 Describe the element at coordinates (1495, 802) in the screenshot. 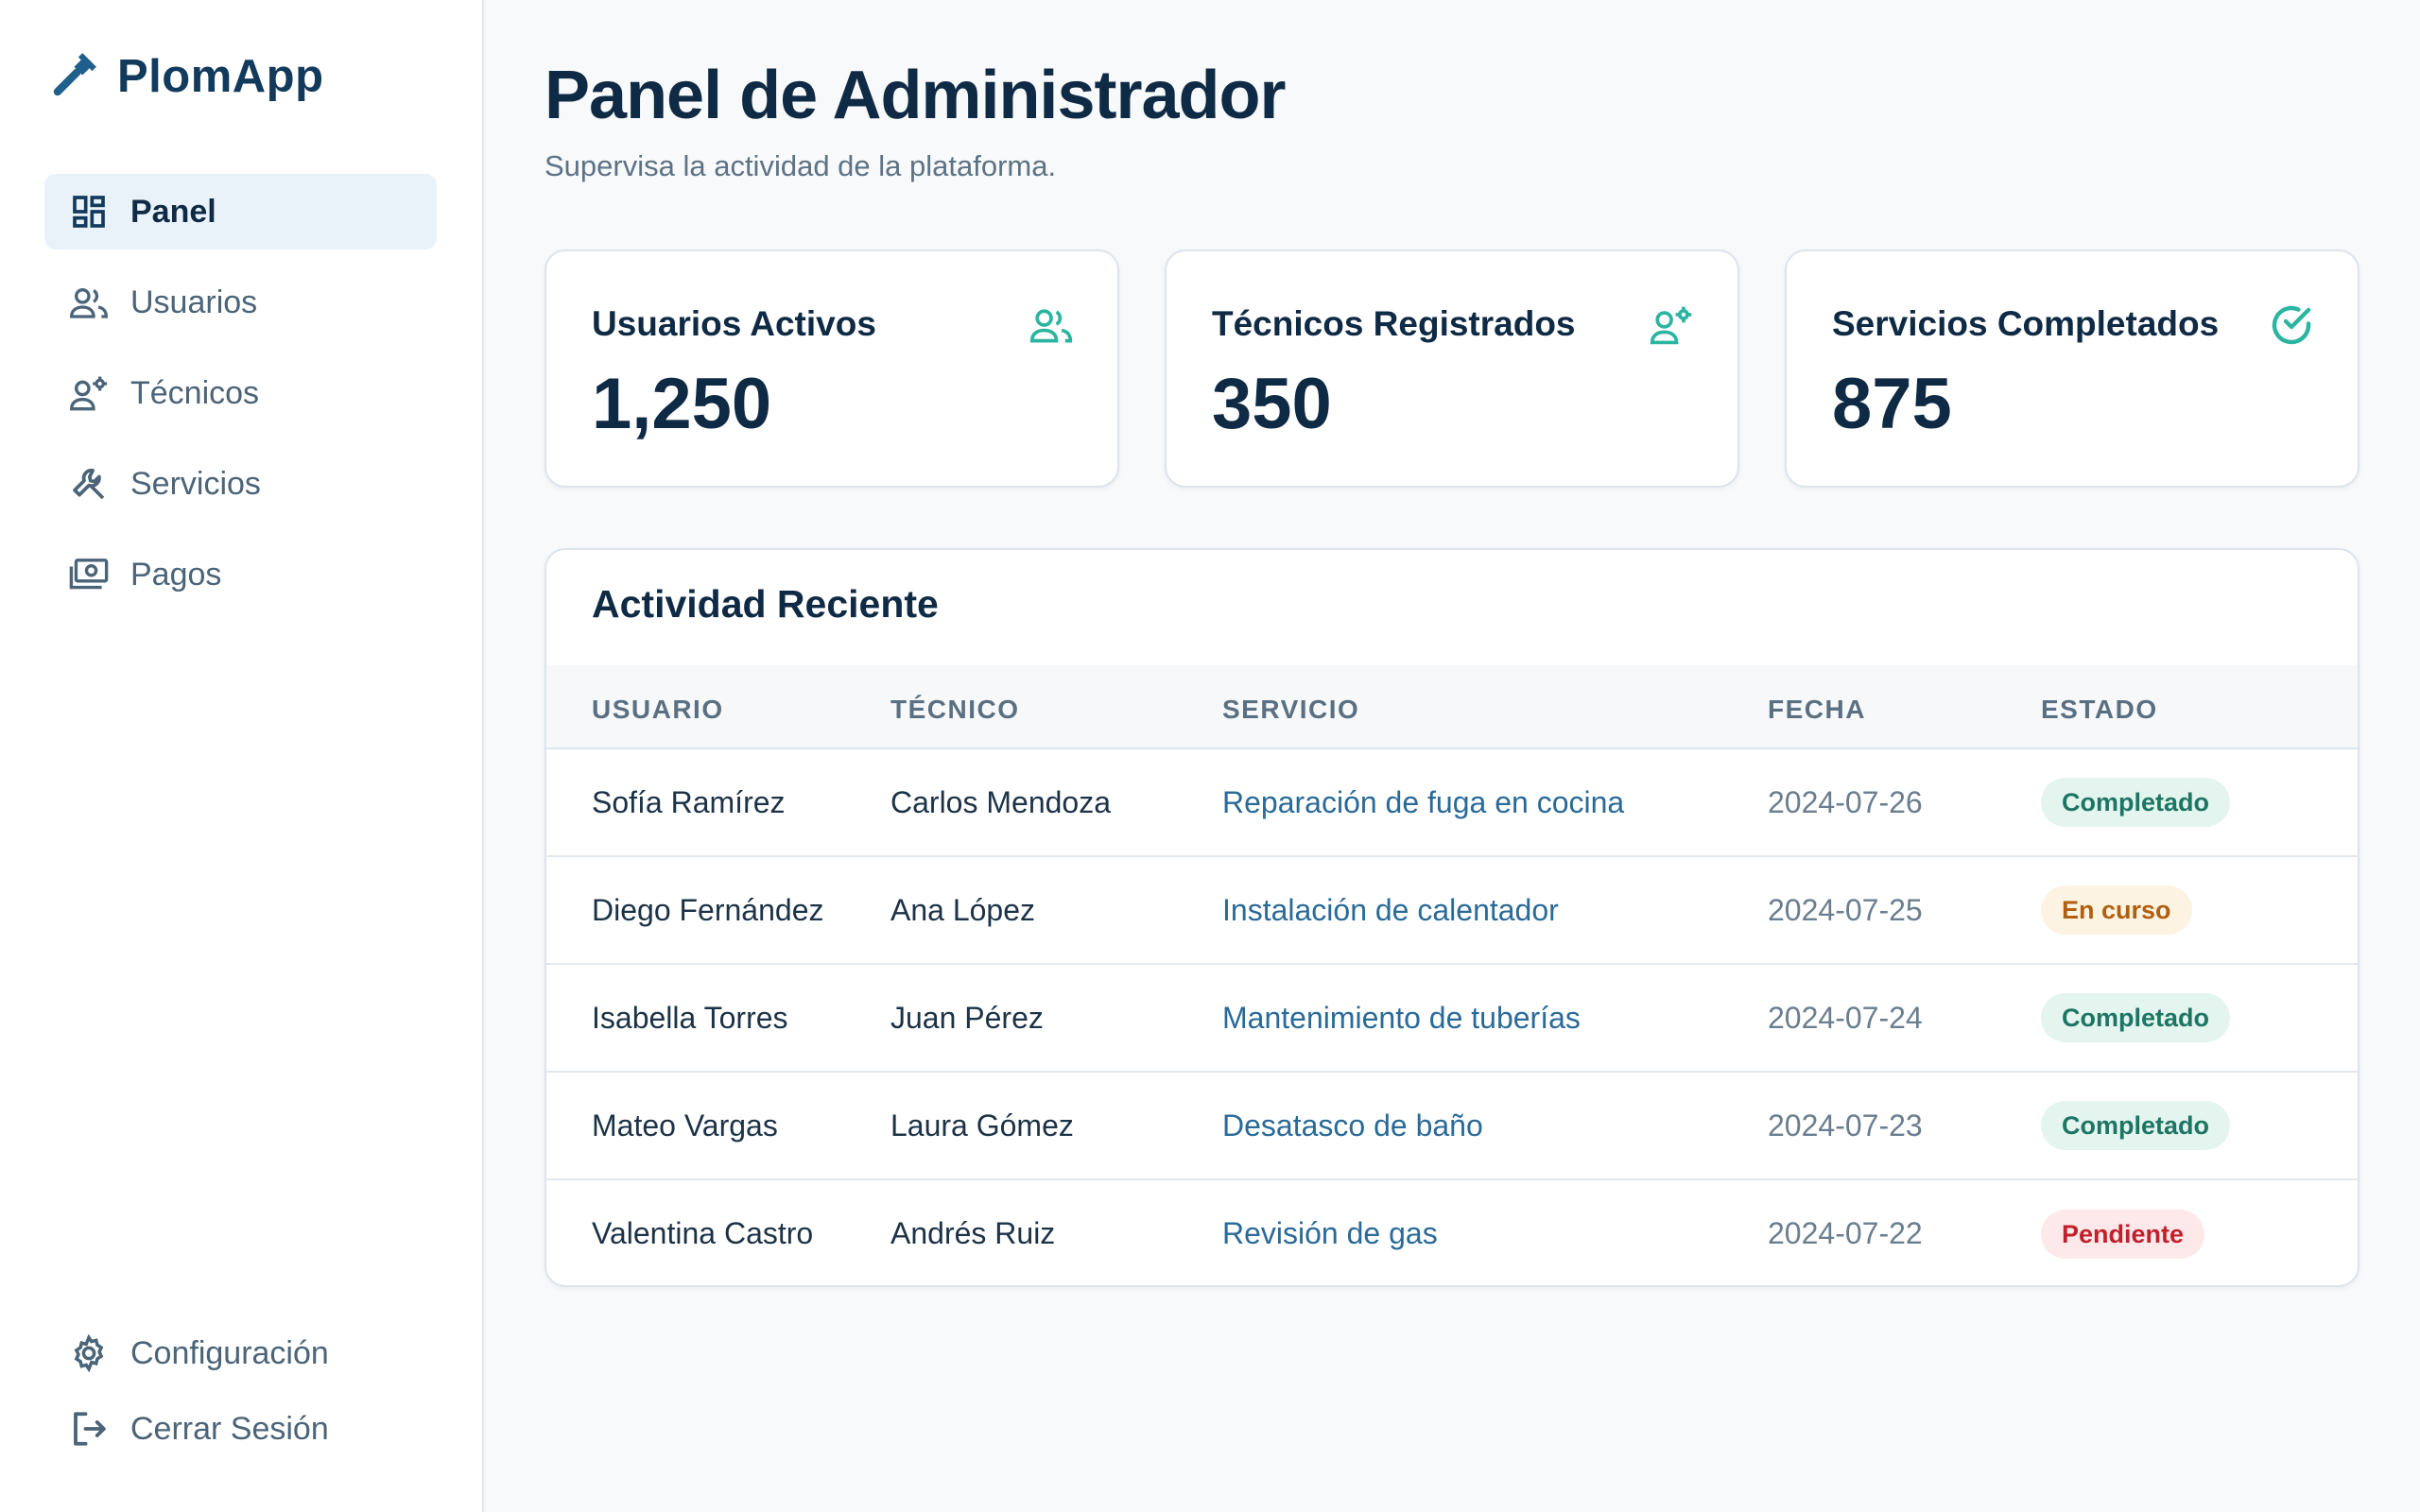

I see `cell-service-link: Reparación de fuga en cocina` at that location.